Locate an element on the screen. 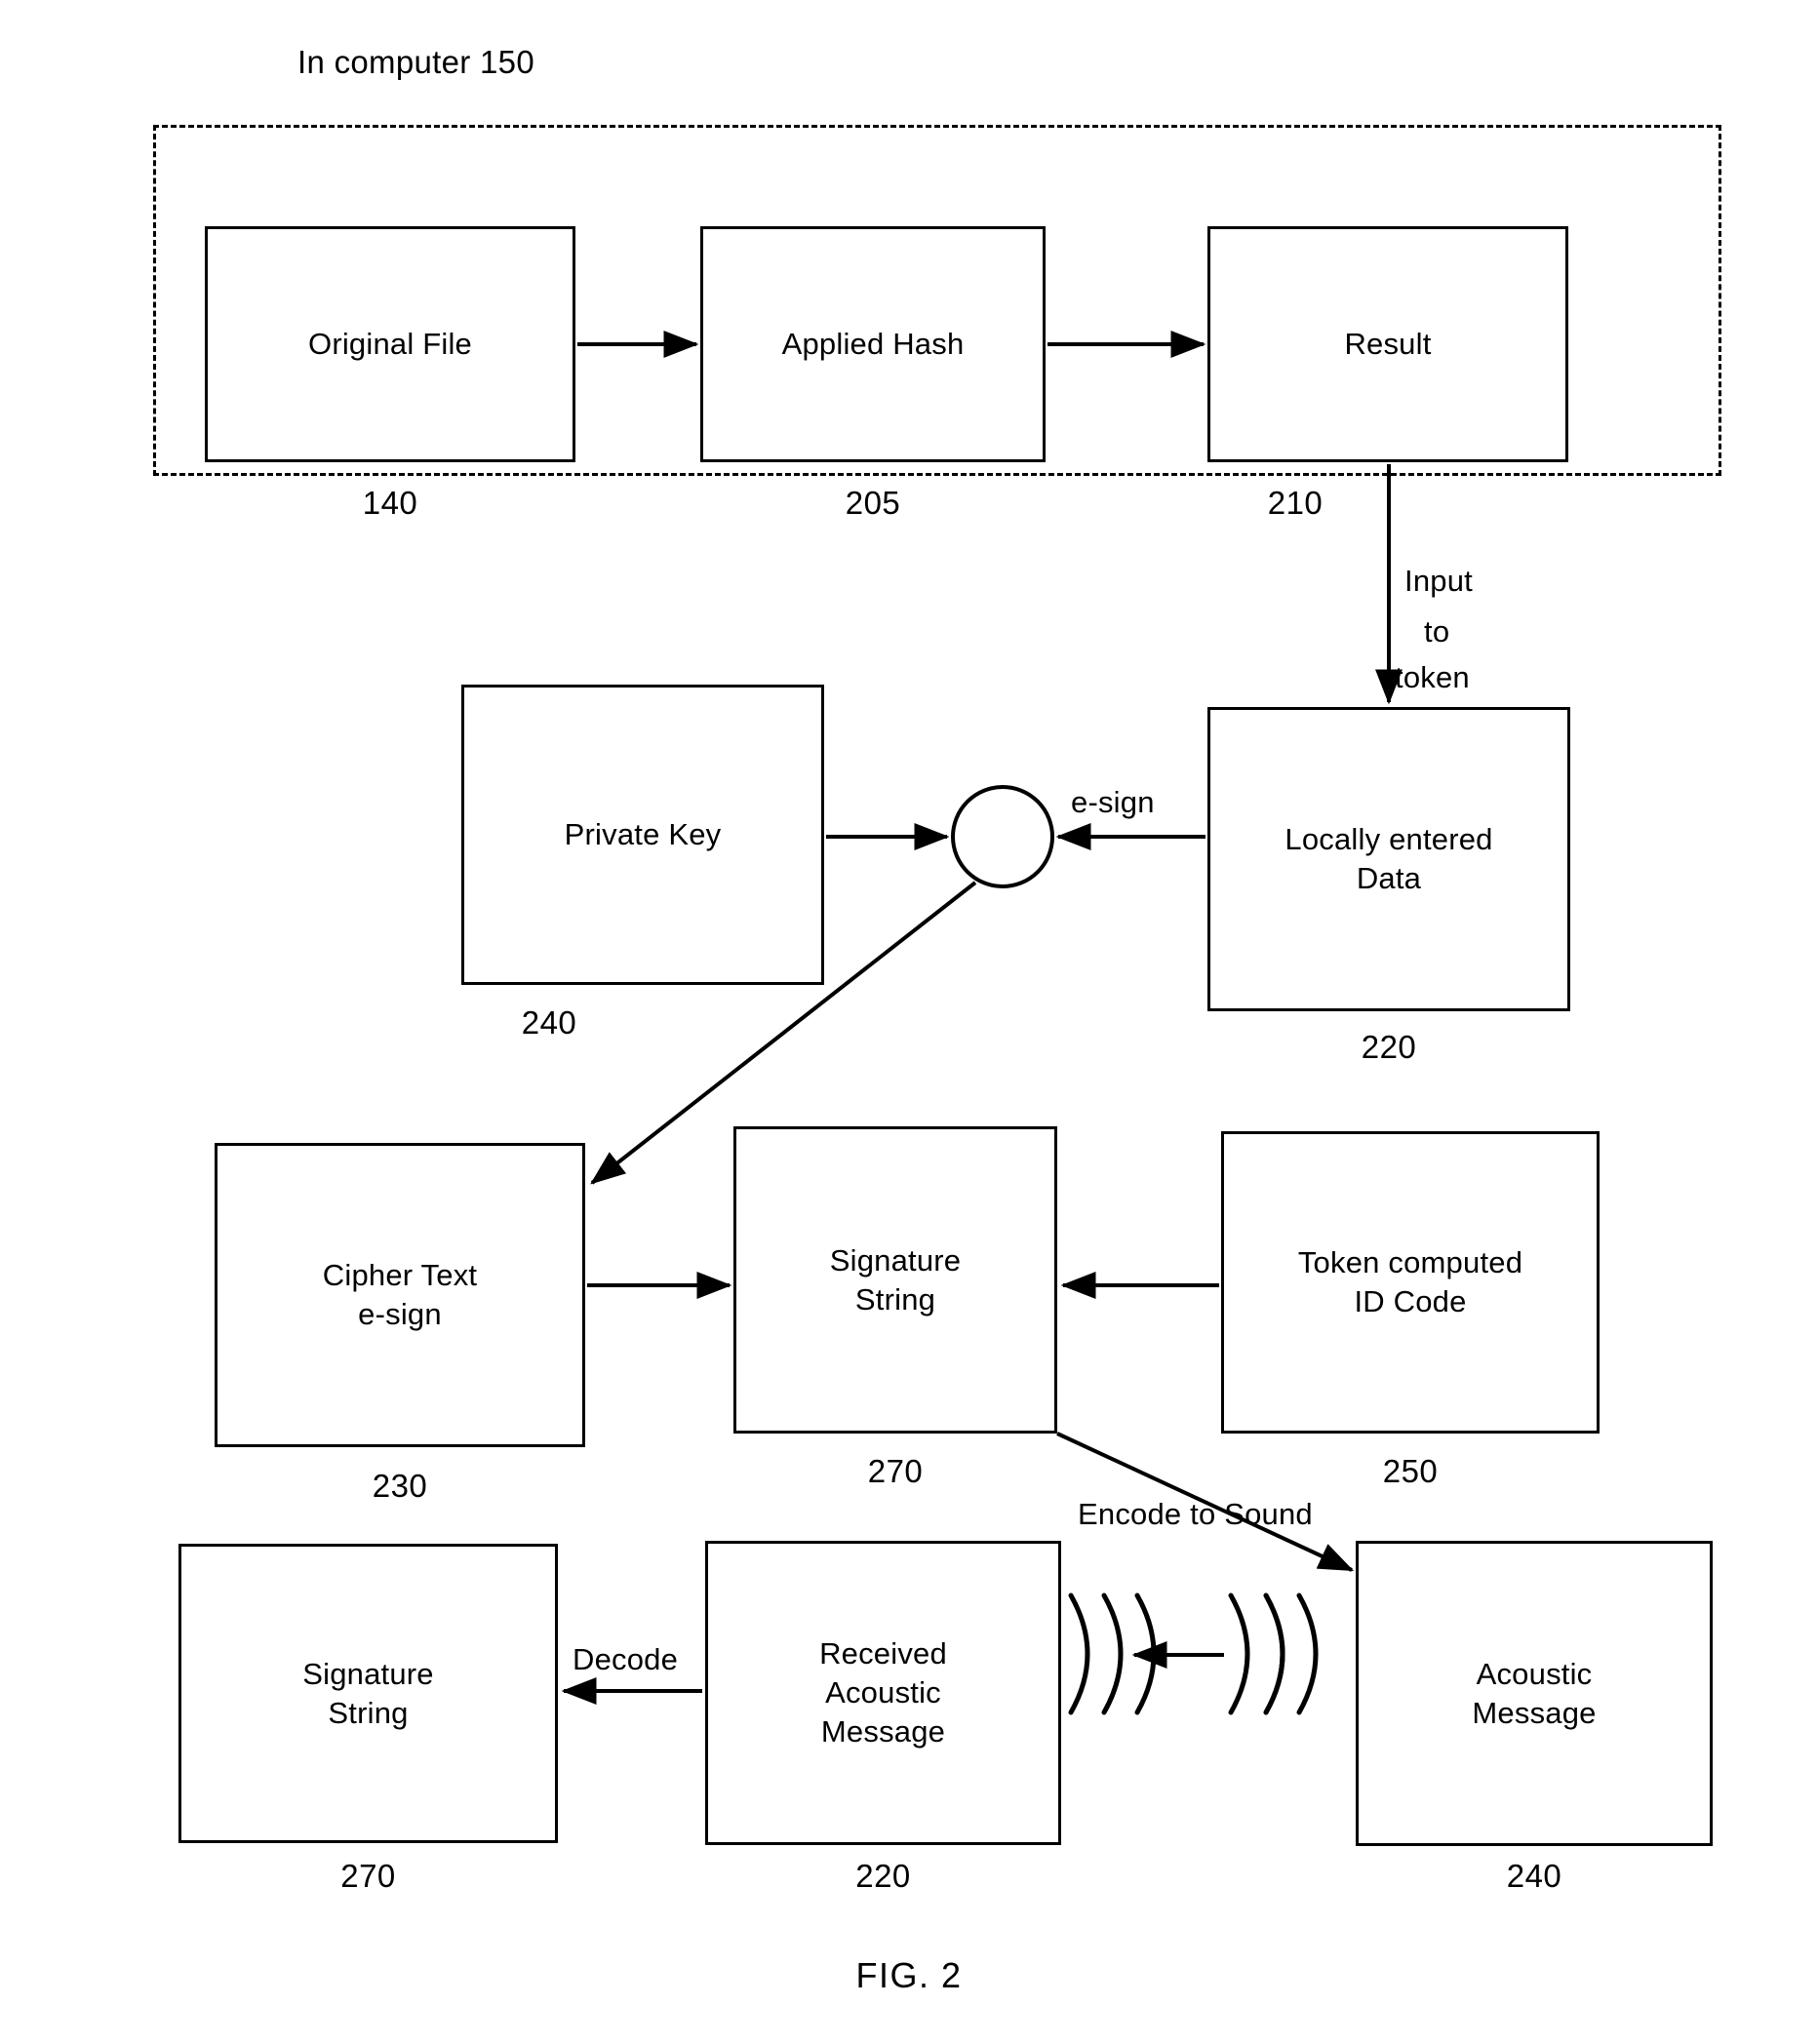  box-applied-hash-label: Applied Hash is located at coordinates (873, 344).